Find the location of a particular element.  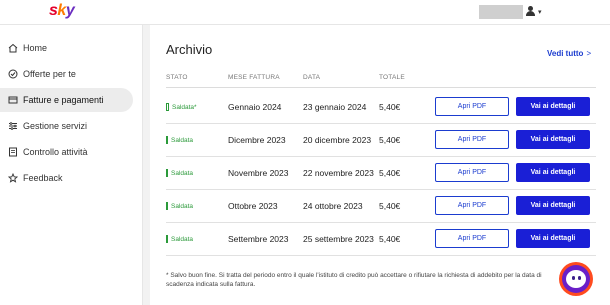

chevron-down-icon: ▾ is located at coordinates (540, 12).